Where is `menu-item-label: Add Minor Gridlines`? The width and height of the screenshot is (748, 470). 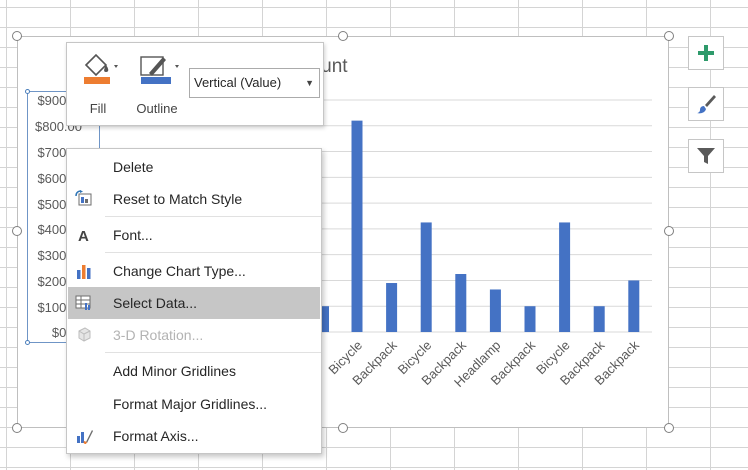
menu-item-label: Add Minor Gridlines is located at coordinates (174, 371).